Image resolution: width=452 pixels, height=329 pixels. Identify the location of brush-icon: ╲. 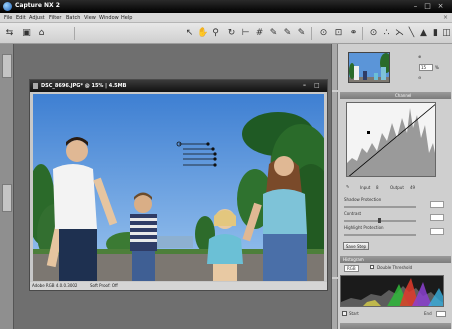
(411, 33).